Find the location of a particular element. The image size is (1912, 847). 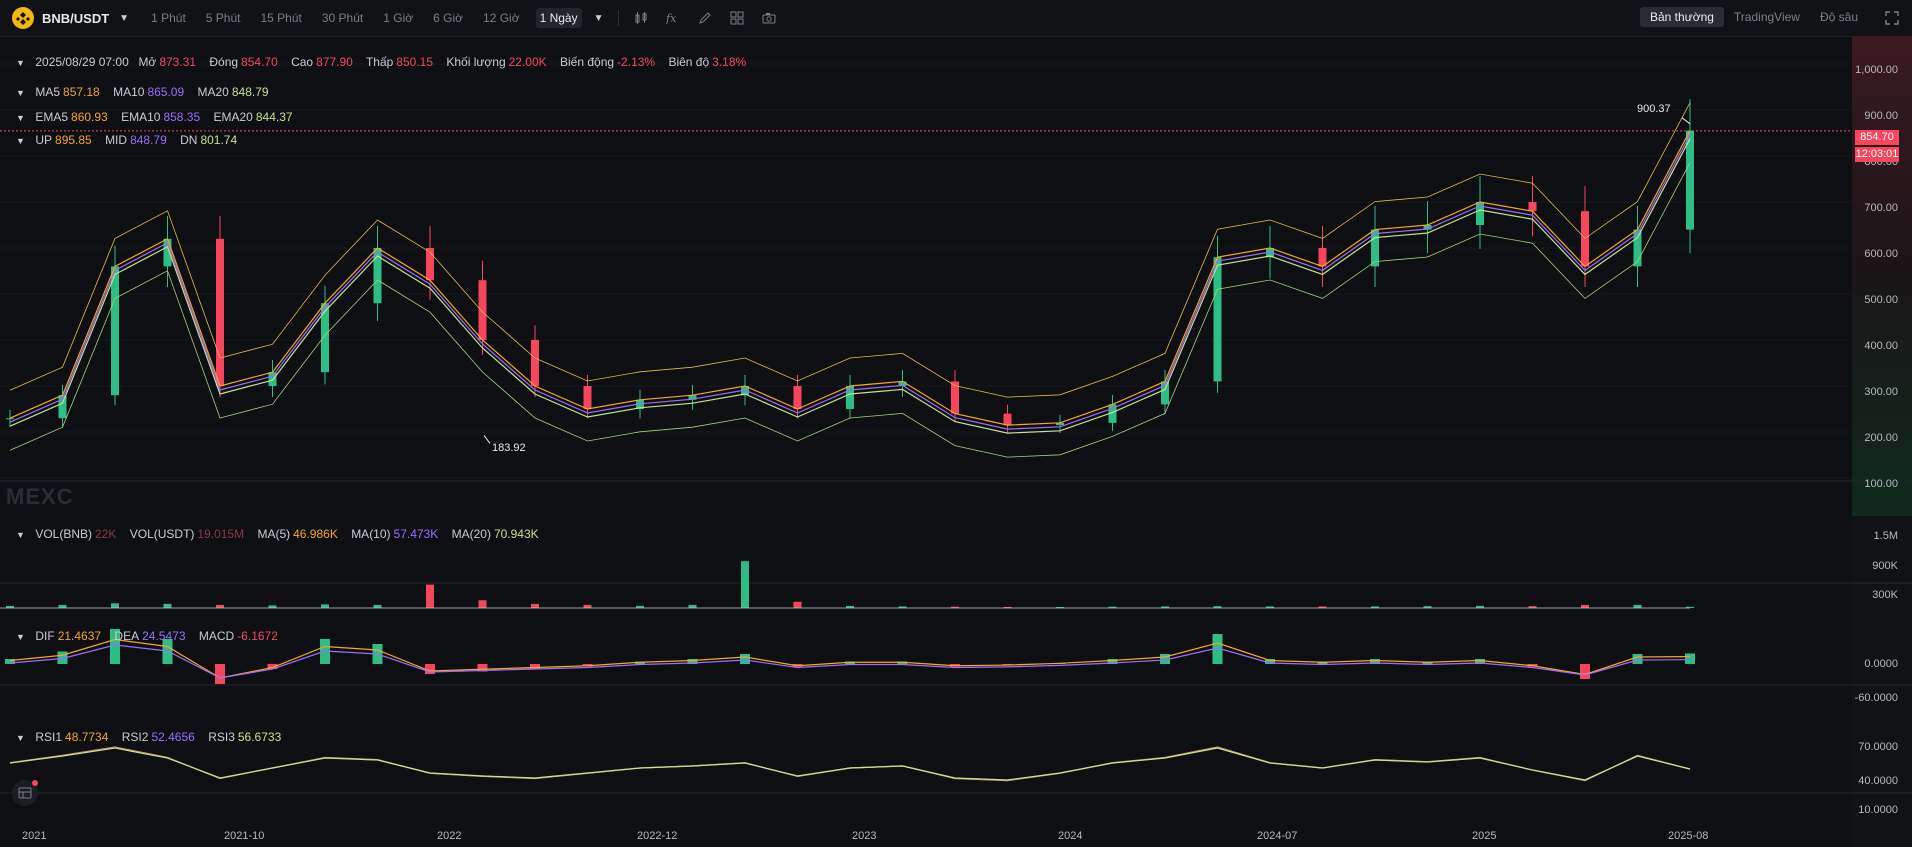

volume-axis-label: 300K is located at coordinates (1885, 595).